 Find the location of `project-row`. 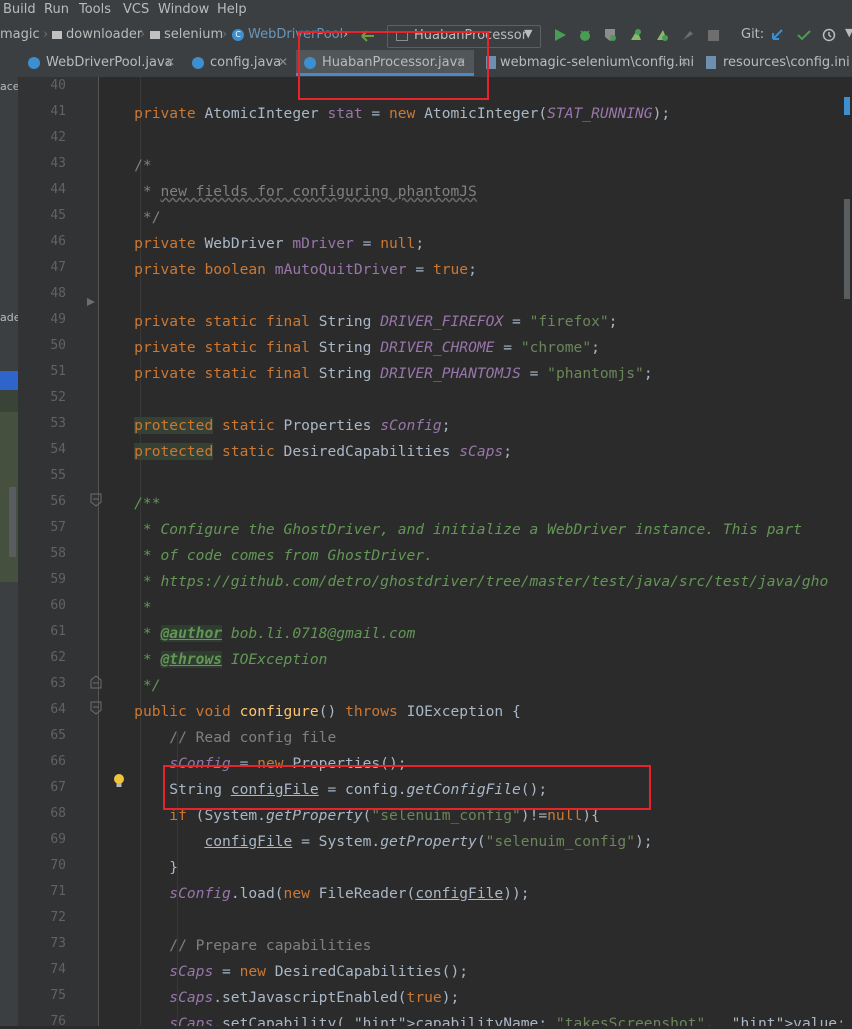

project-row is located at coordinates (9, 402).